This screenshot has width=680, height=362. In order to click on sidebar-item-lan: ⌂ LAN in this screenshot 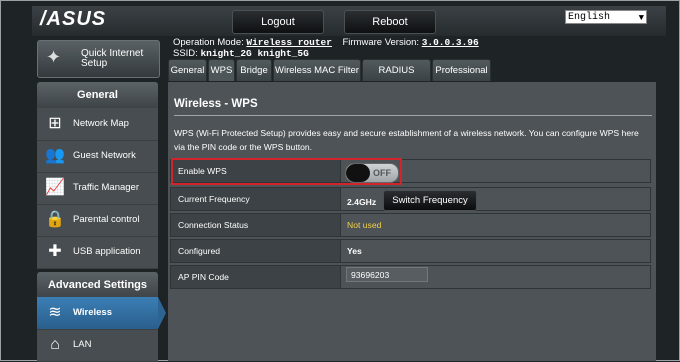, I will do `click(97, 345)`.